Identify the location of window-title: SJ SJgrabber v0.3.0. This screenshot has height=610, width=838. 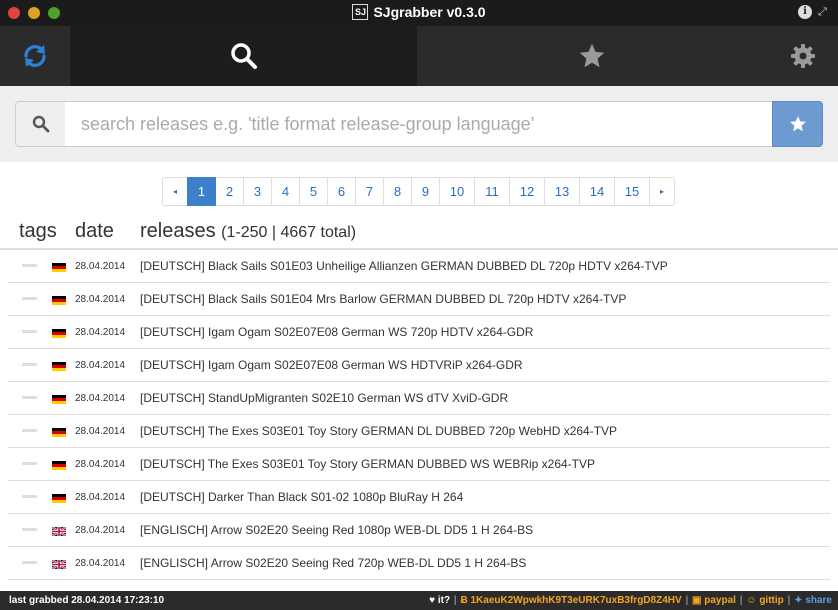
(419, 12).